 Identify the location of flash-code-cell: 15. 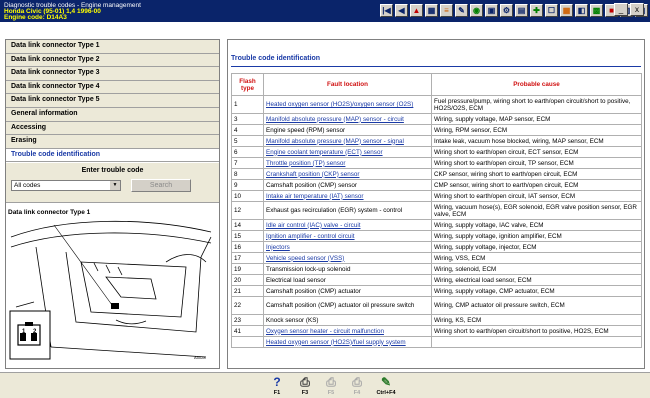
(247, 236).